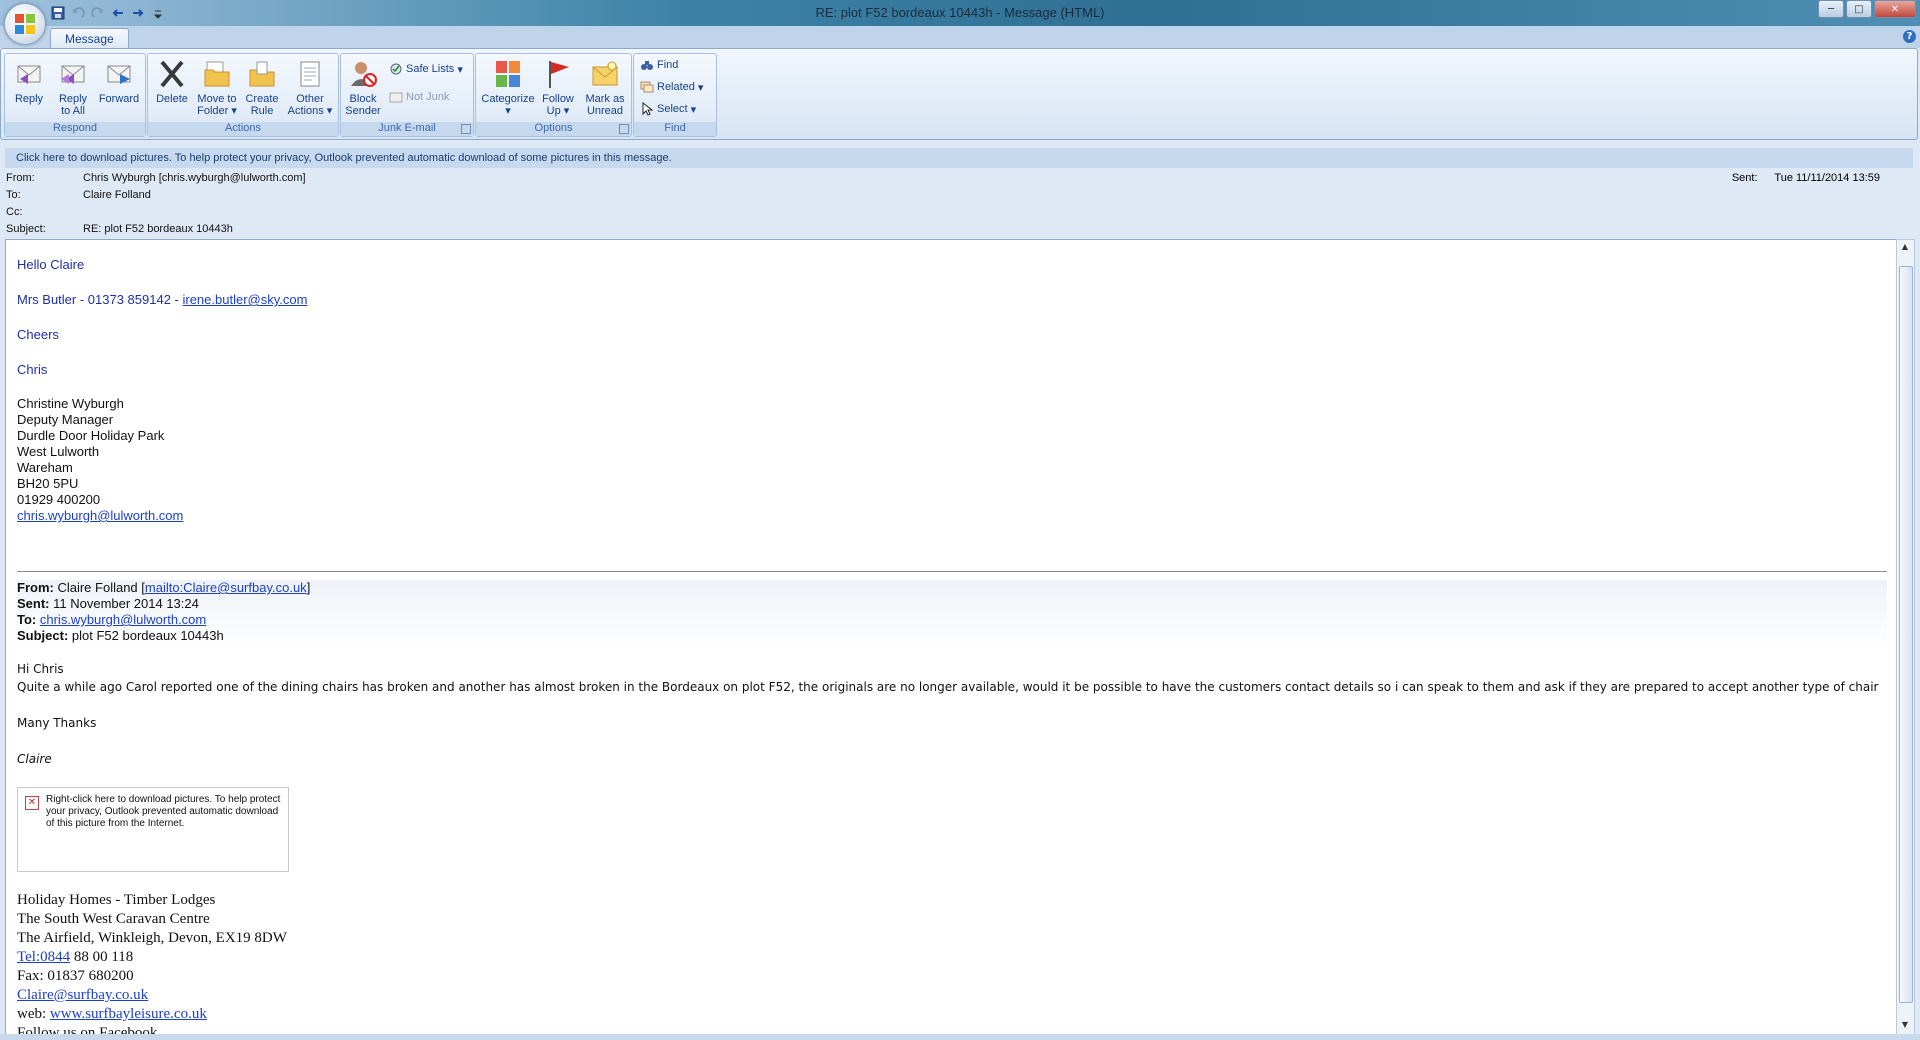  Describe the element at coordinates (113, 919) in the screenshot. I see `company-line: The South West Caravan Centre` at that location.